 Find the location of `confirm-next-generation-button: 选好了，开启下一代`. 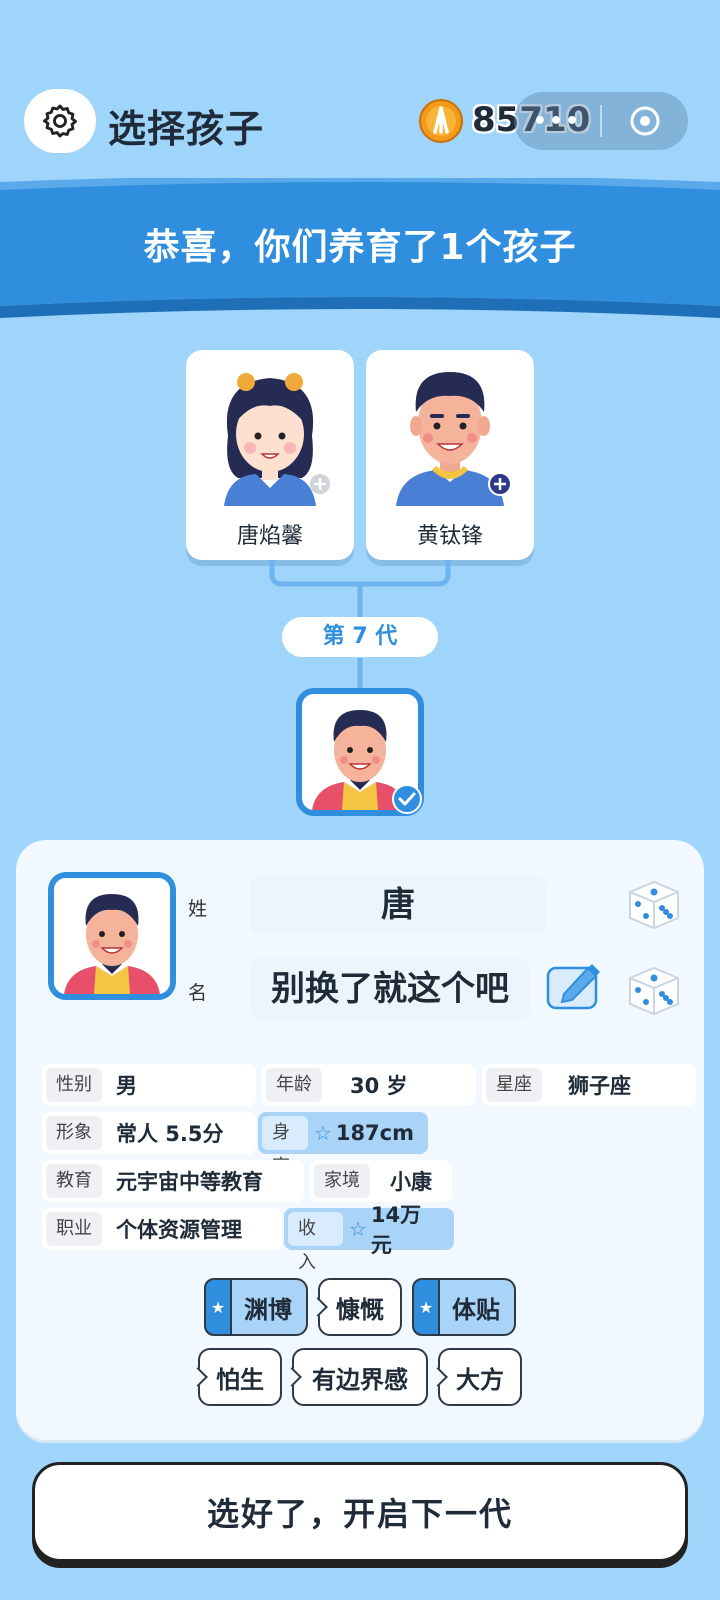

confirm-next-generation-button: 选好了，开启下一代 is located at coordinates (360, 1512).